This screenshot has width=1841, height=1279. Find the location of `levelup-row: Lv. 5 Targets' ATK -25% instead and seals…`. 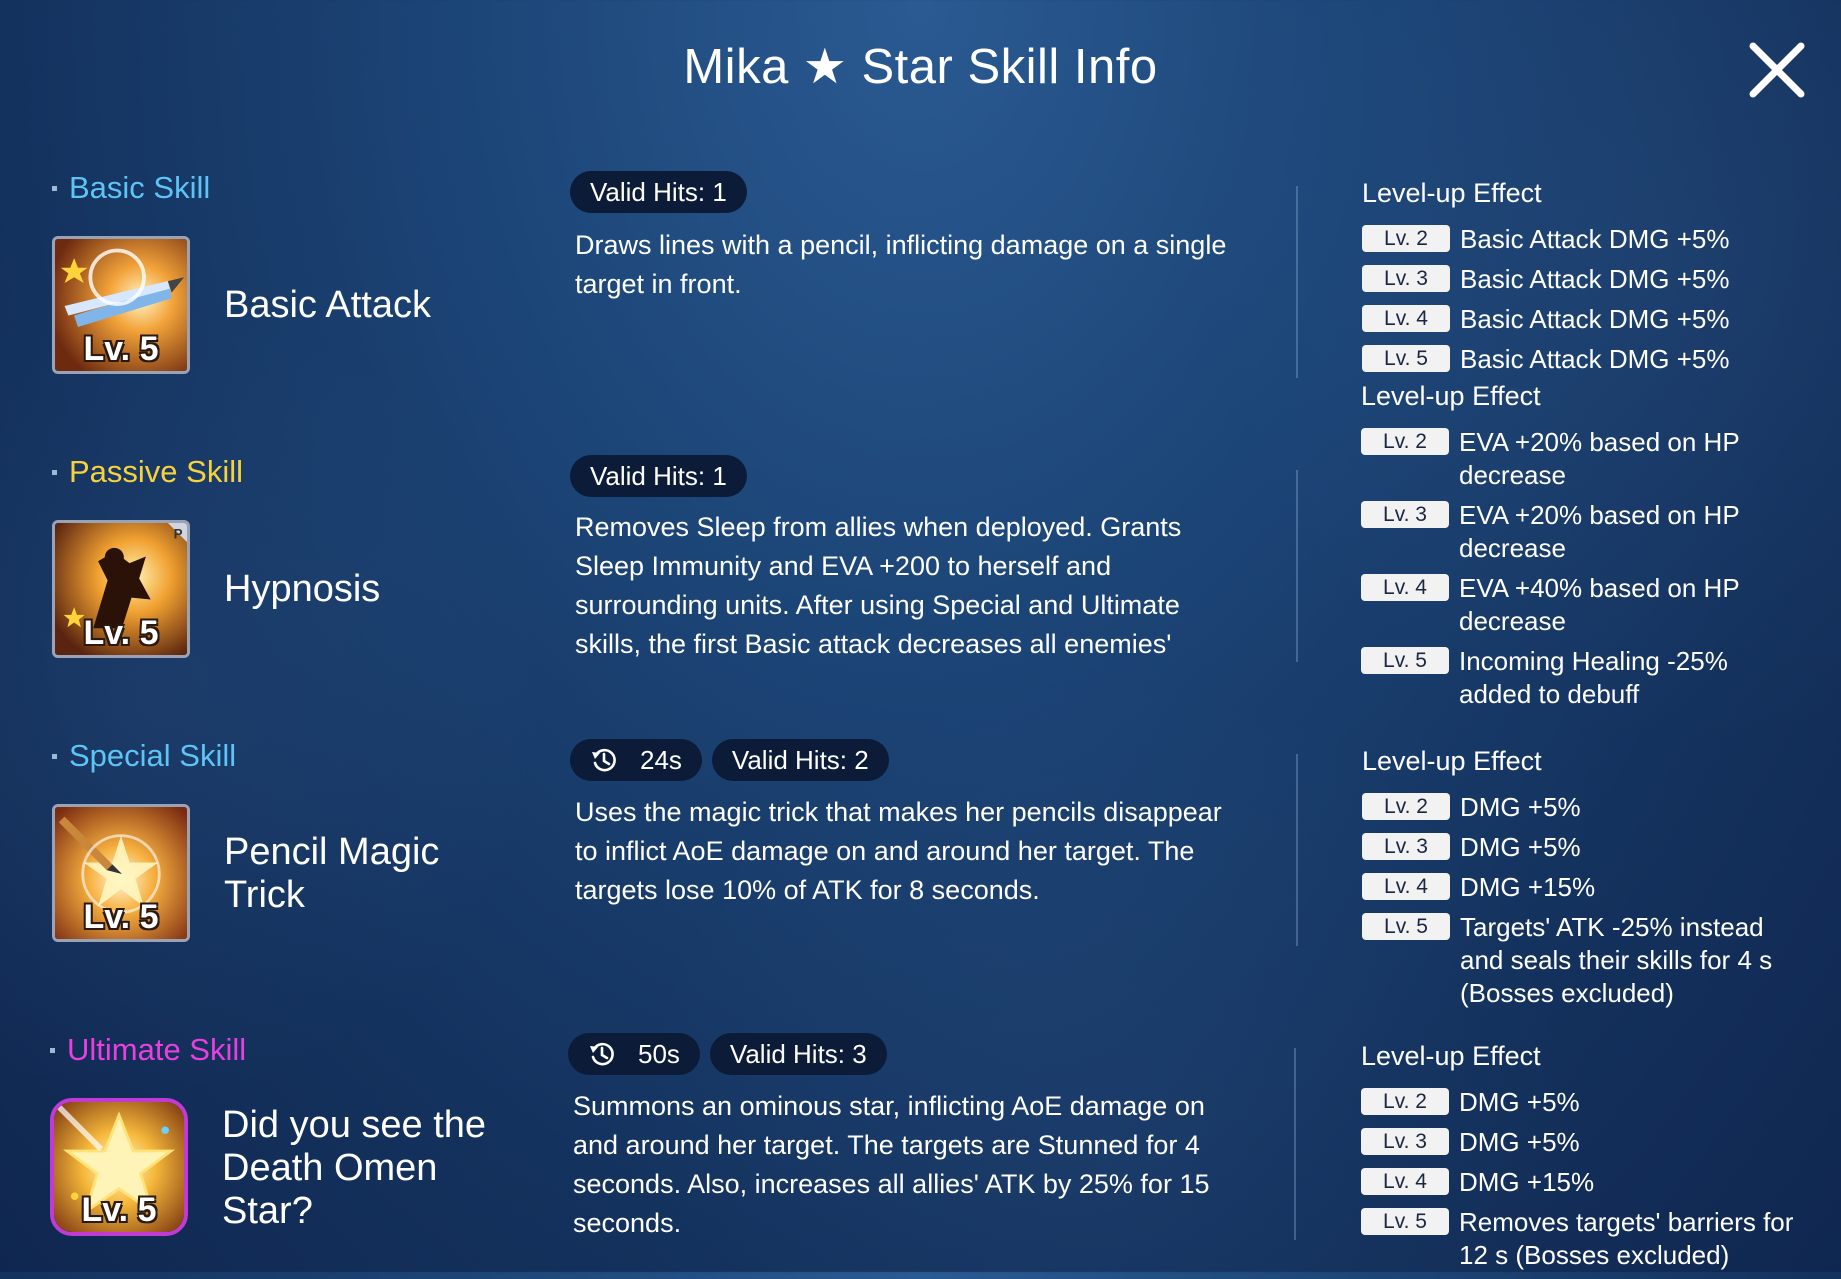

levelup-row: Lv. 5 Targets' ATK -25% instead and seals… is located at coordinates (1597, 960).